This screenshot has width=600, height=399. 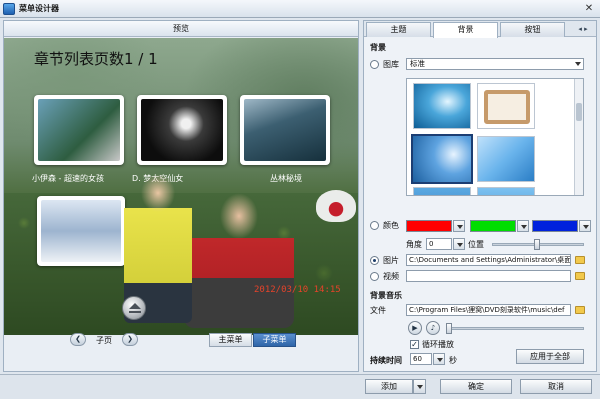 I want to click on angle-label: 角度, so click(x=414, y=244).